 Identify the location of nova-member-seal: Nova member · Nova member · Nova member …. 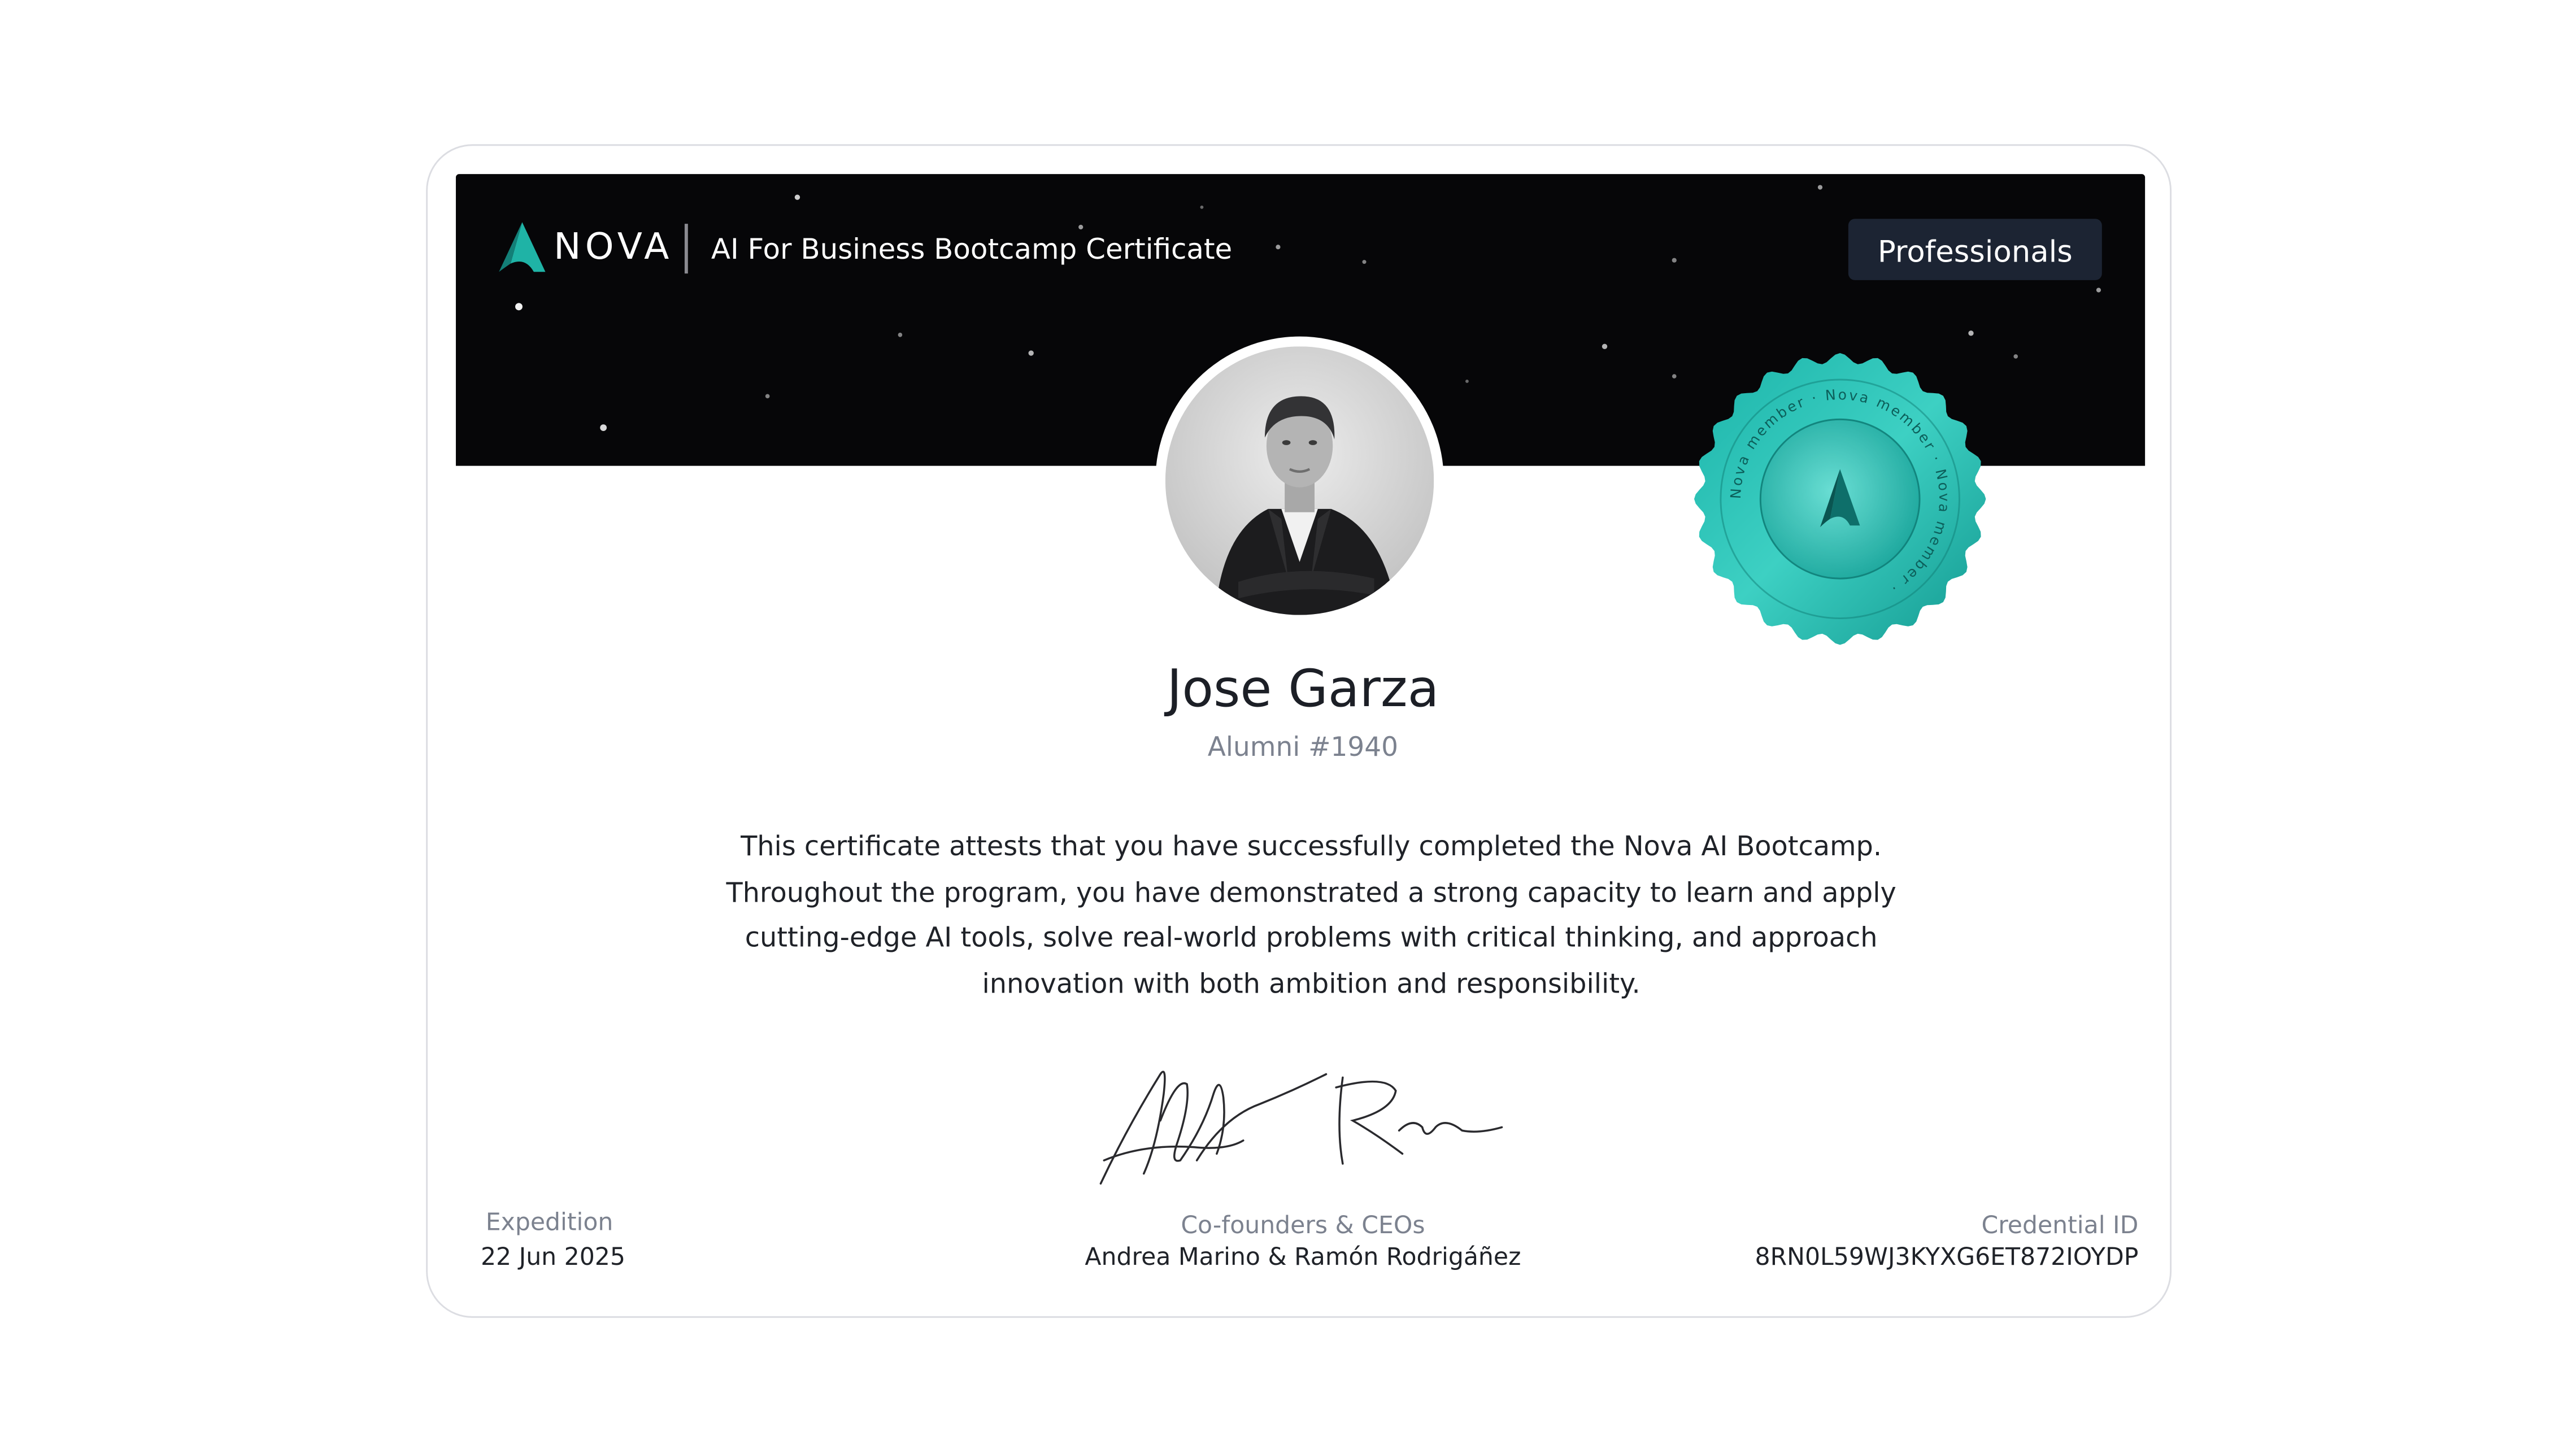
(1840, 499).